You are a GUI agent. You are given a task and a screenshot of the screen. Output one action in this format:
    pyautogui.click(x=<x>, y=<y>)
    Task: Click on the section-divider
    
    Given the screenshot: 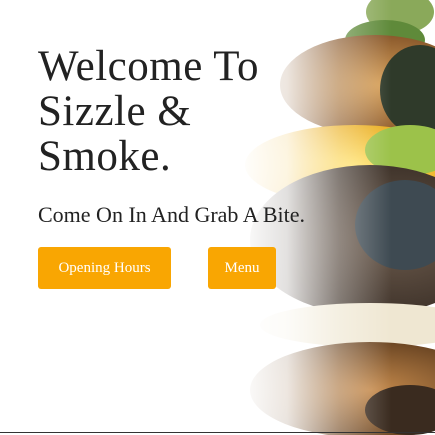 What is the action you would take?
    pyautogui.click(x=217, y=432)
    